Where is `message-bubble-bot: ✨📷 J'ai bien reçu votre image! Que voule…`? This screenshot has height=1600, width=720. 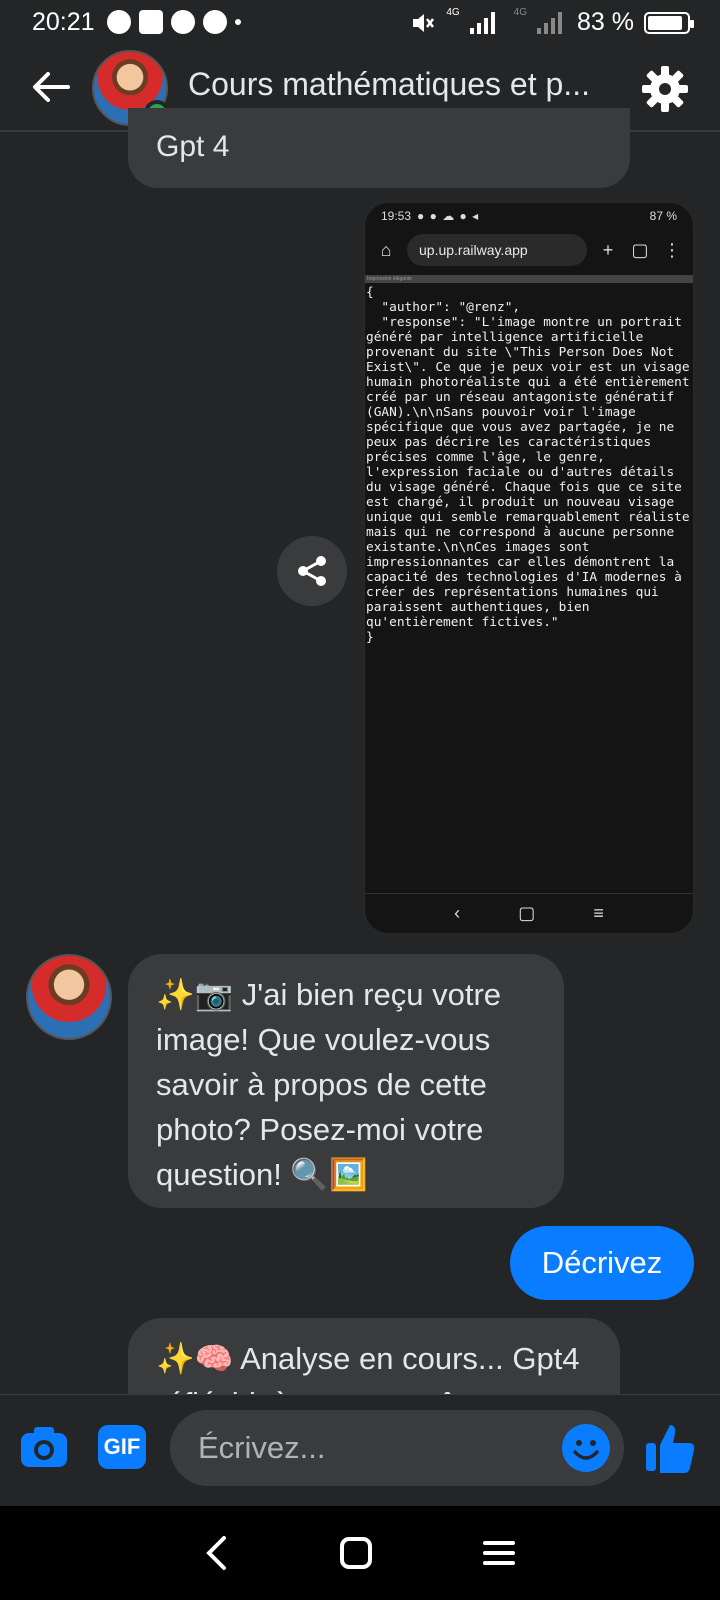 message-bubble-bot: ✨📷 J'ai bien reçu votre image! Que voule… is located at coordinates (346, 1081).